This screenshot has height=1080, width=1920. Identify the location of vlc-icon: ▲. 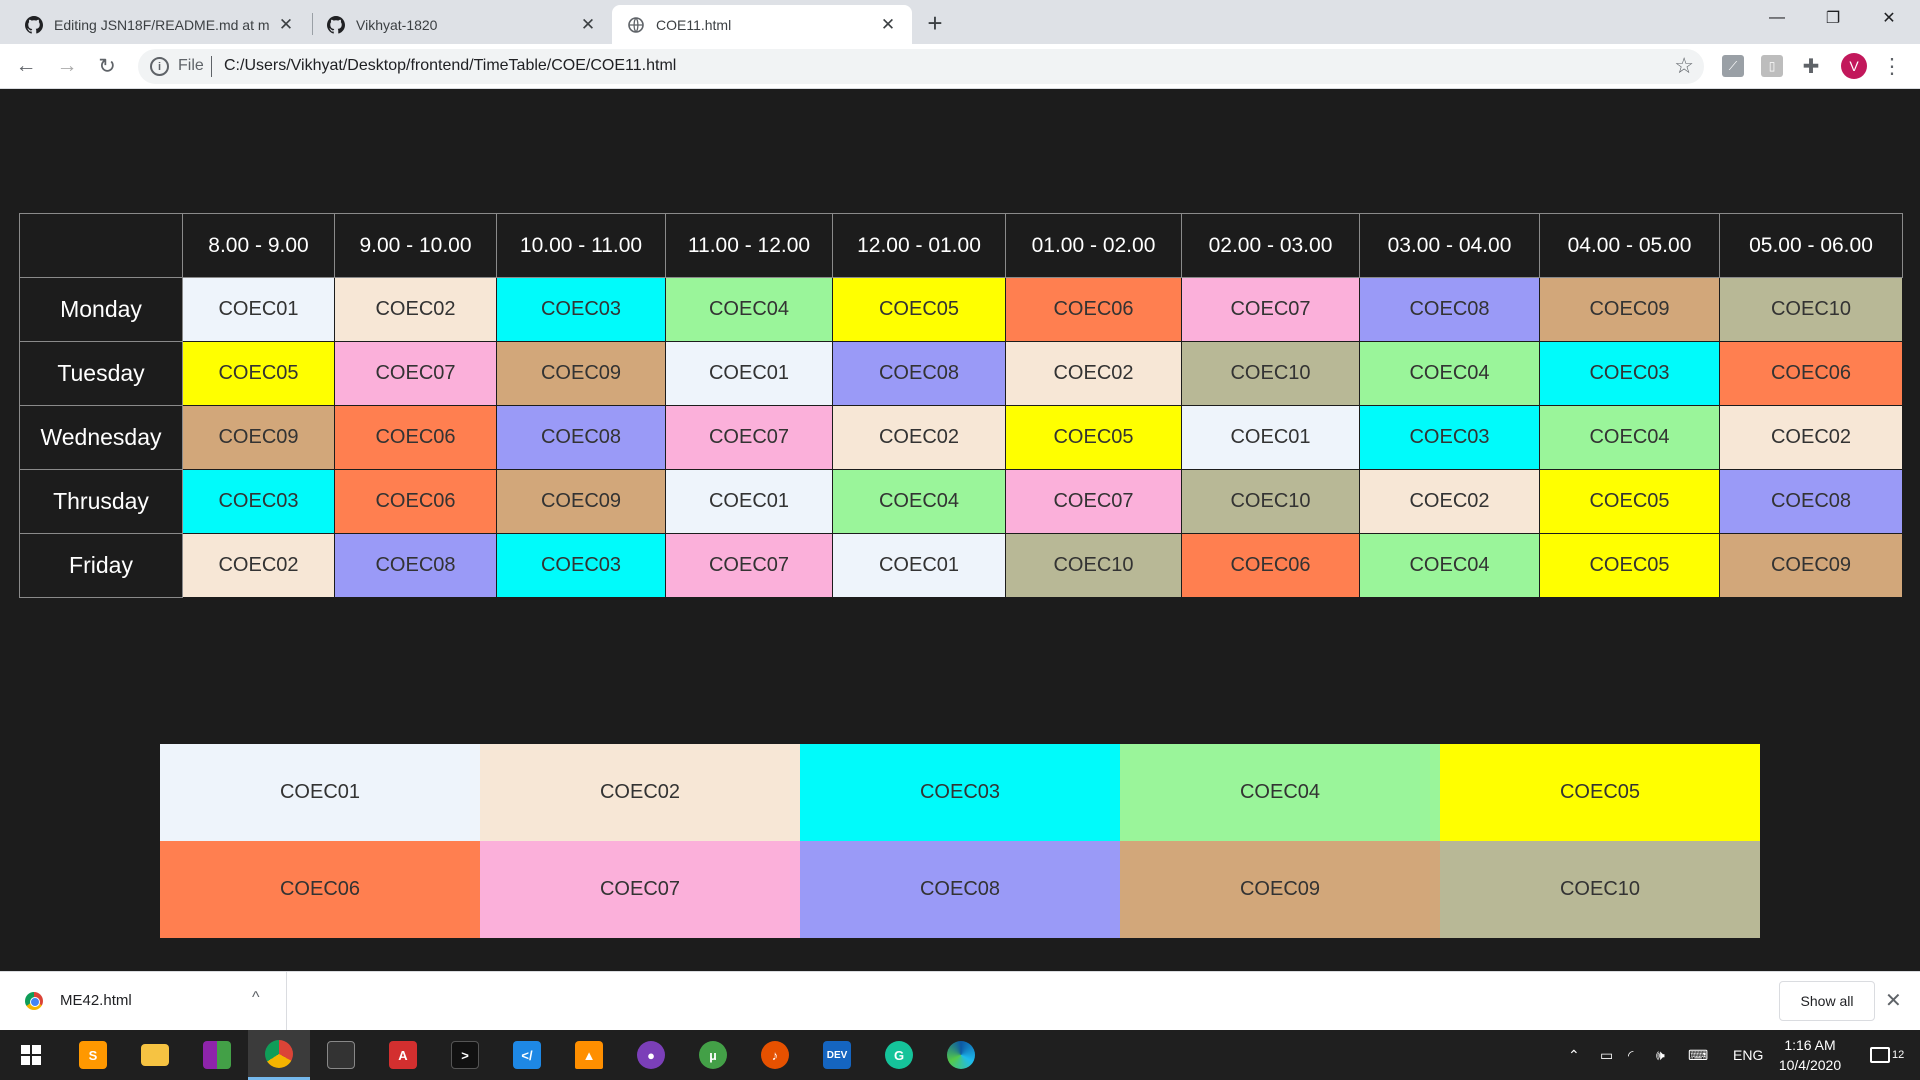
(589, 1055).